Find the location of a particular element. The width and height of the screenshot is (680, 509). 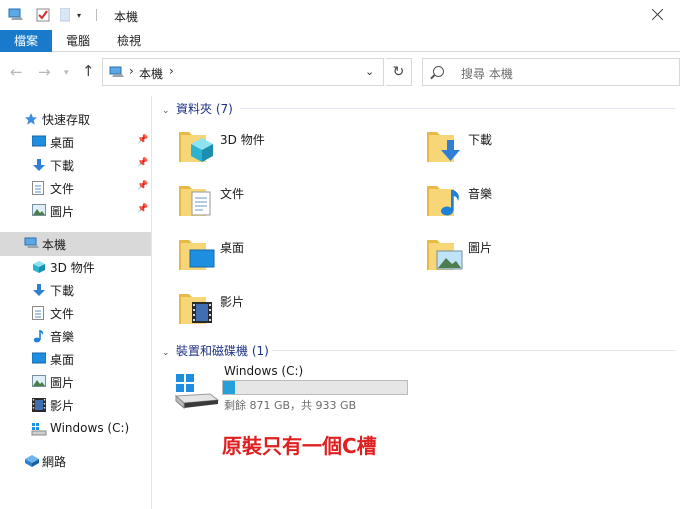

folder-name: 文件 is located at coordinates (232, 194).